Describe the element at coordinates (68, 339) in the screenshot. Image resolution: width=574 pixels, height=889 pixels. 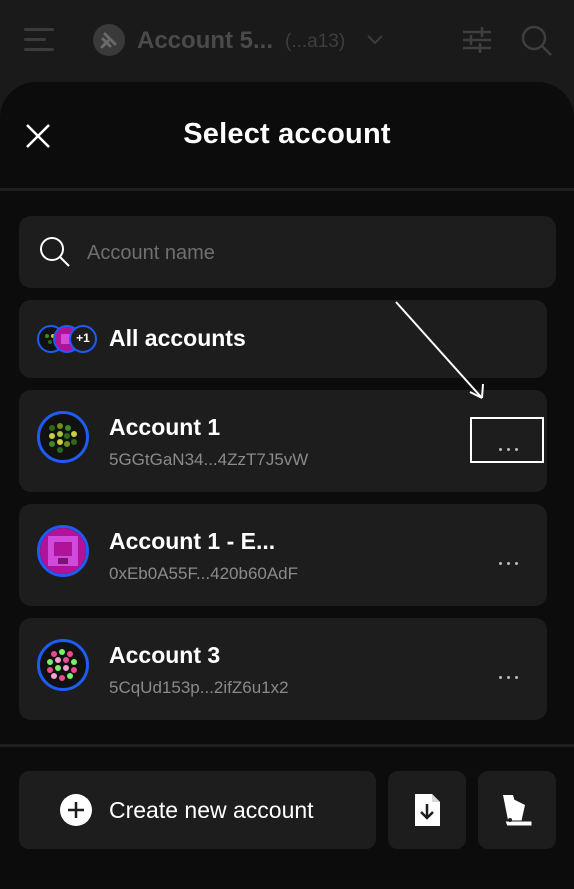
I see `all-accounts-avatars: +1` at that location.